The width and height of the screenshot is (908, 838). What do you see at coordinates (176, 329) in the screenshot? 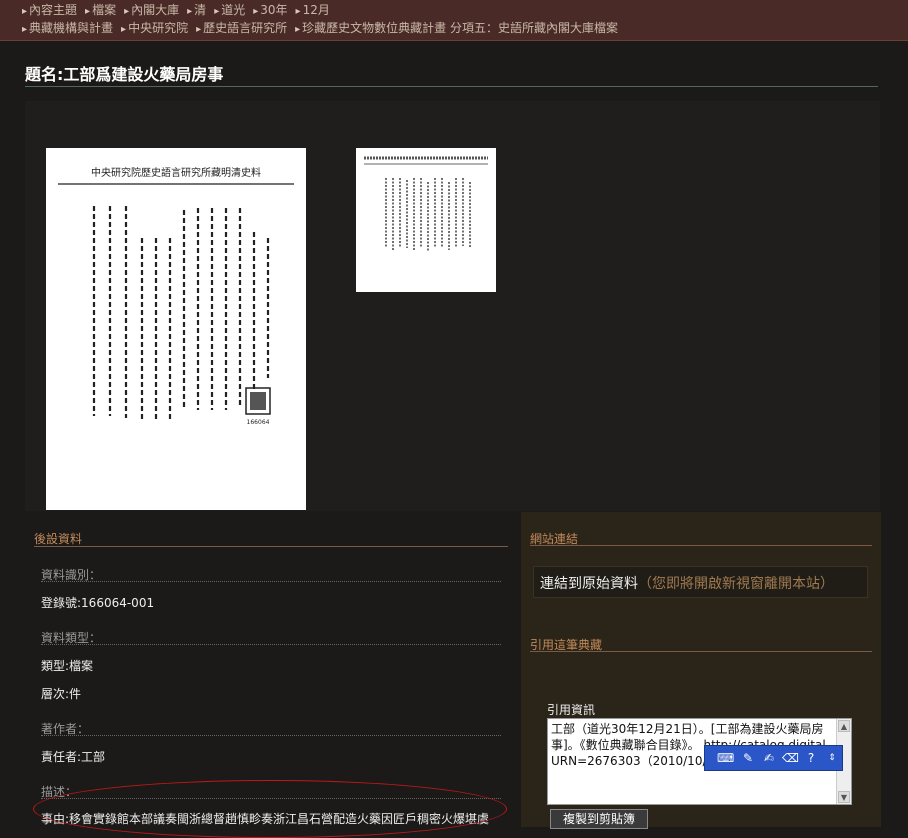
I see `document-image: 中央研究院歷史語言研究所藏明清史料 166064` at bounding box center [176, 329].